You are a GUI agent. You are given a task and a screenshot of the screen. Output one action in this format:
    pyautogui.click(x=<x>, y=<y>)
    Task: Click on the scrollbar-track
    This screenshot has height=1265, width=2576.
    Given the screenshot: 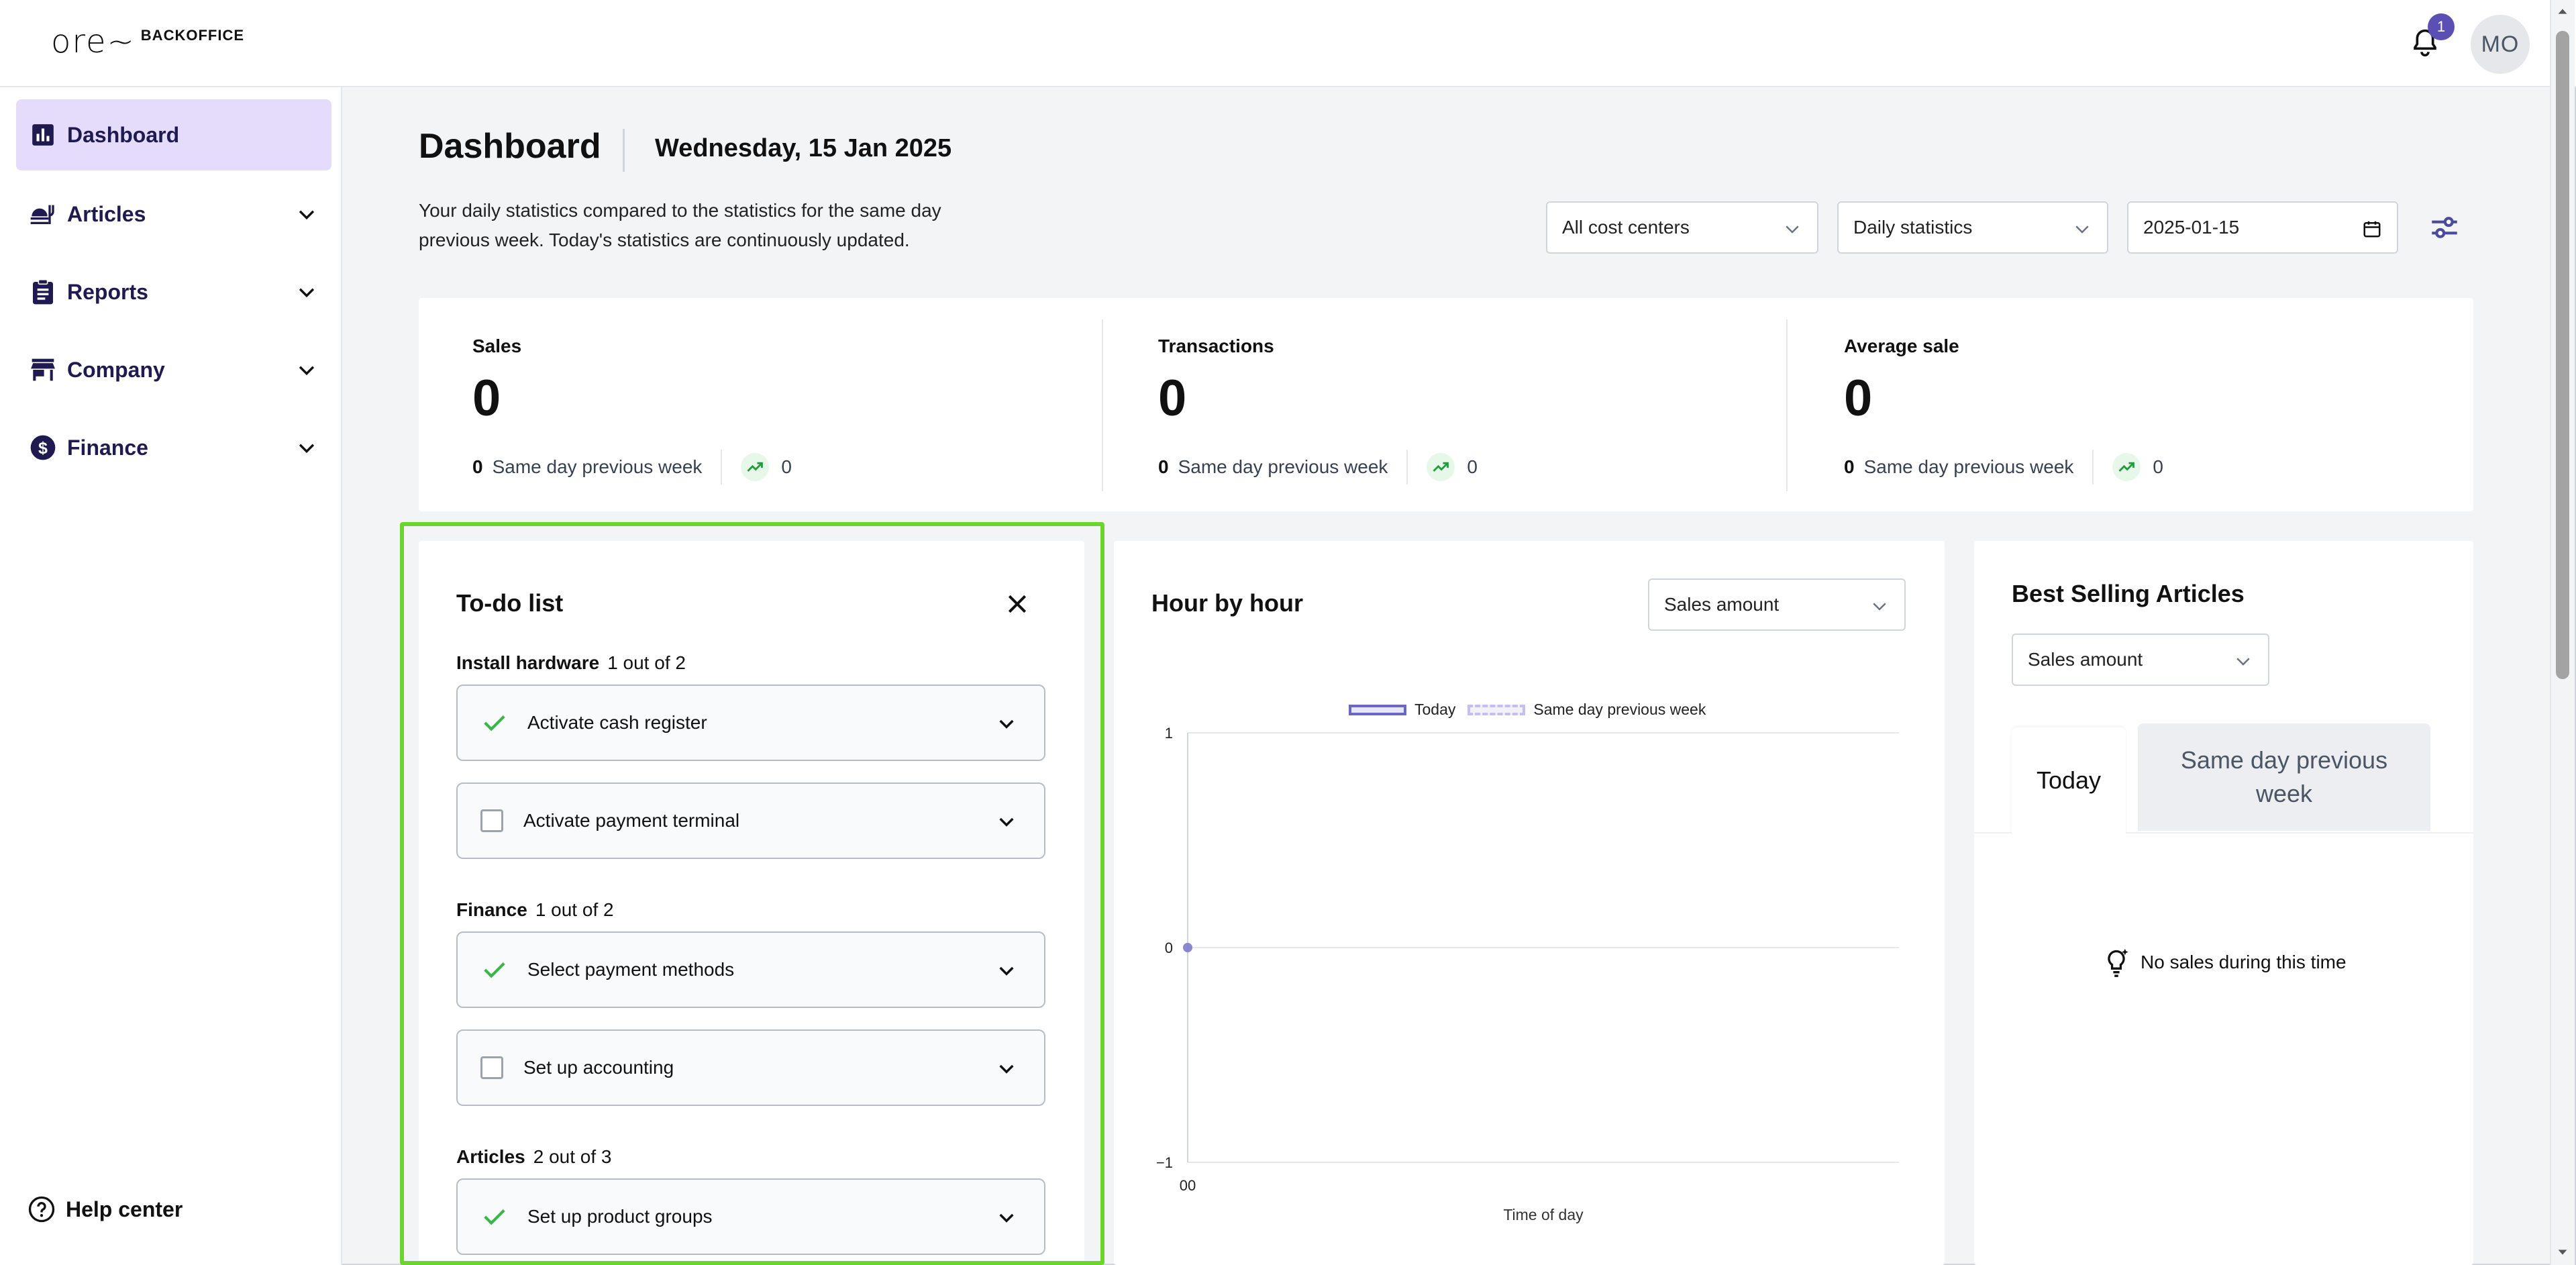 What is the action you would take?
    pyautogui.click(x=2562, y=632)
    